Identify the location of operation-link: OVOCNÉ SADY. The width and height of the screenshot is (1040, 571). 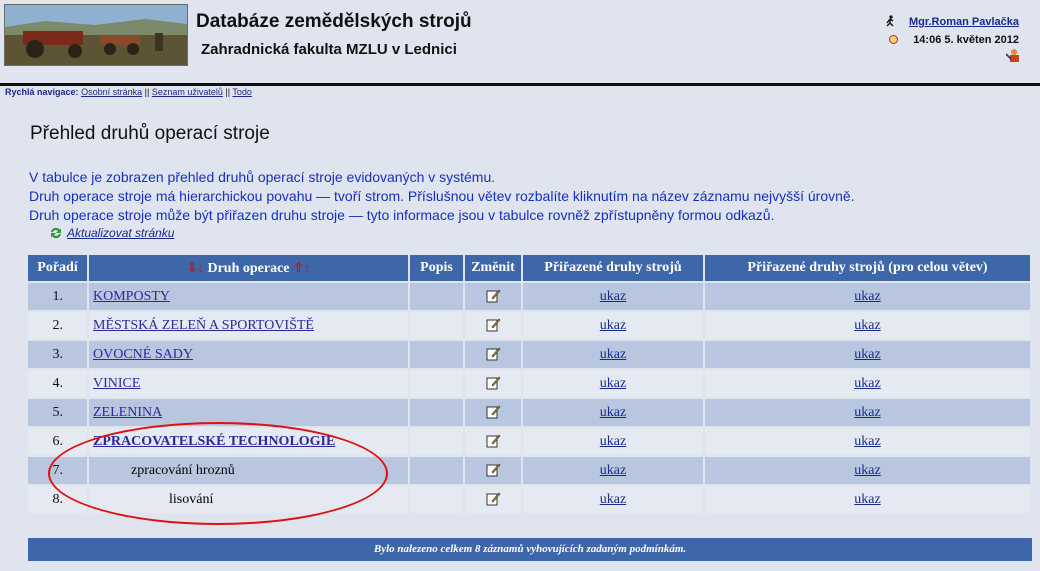
(143, 354).